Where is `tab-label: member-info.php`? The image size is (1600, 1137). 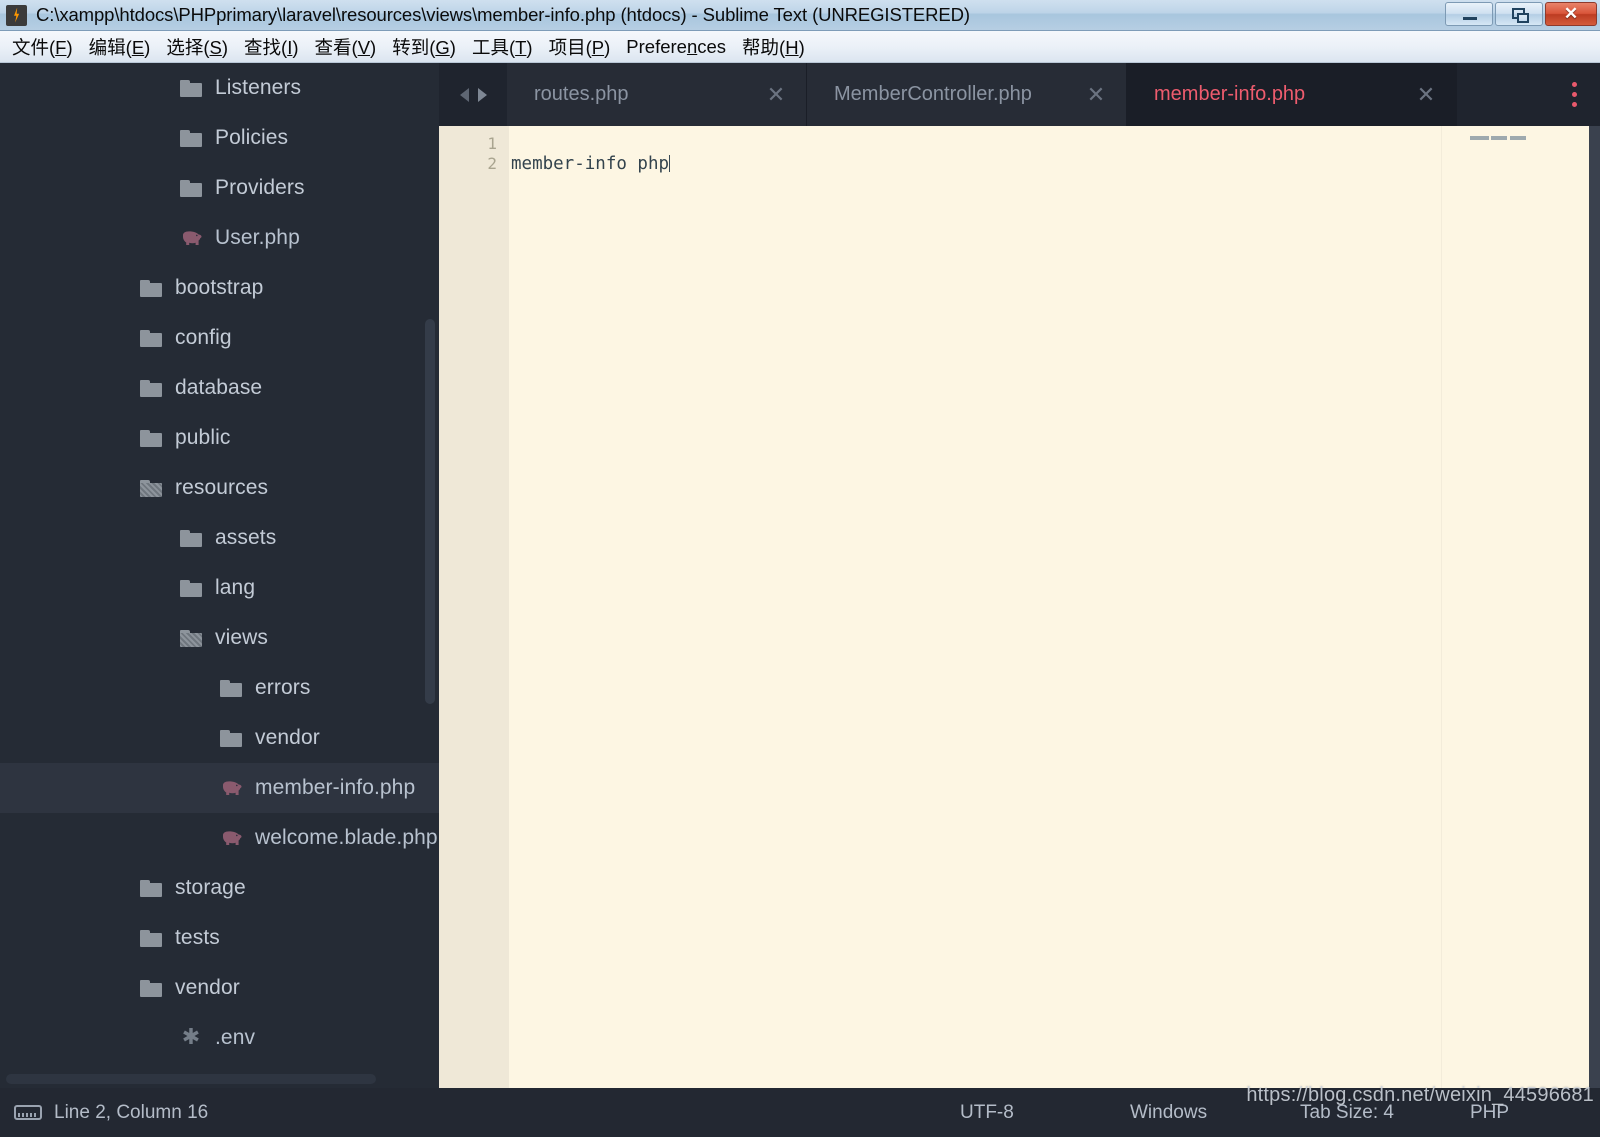
tab-label: member-info.php is located at coordinates (1230, 94).